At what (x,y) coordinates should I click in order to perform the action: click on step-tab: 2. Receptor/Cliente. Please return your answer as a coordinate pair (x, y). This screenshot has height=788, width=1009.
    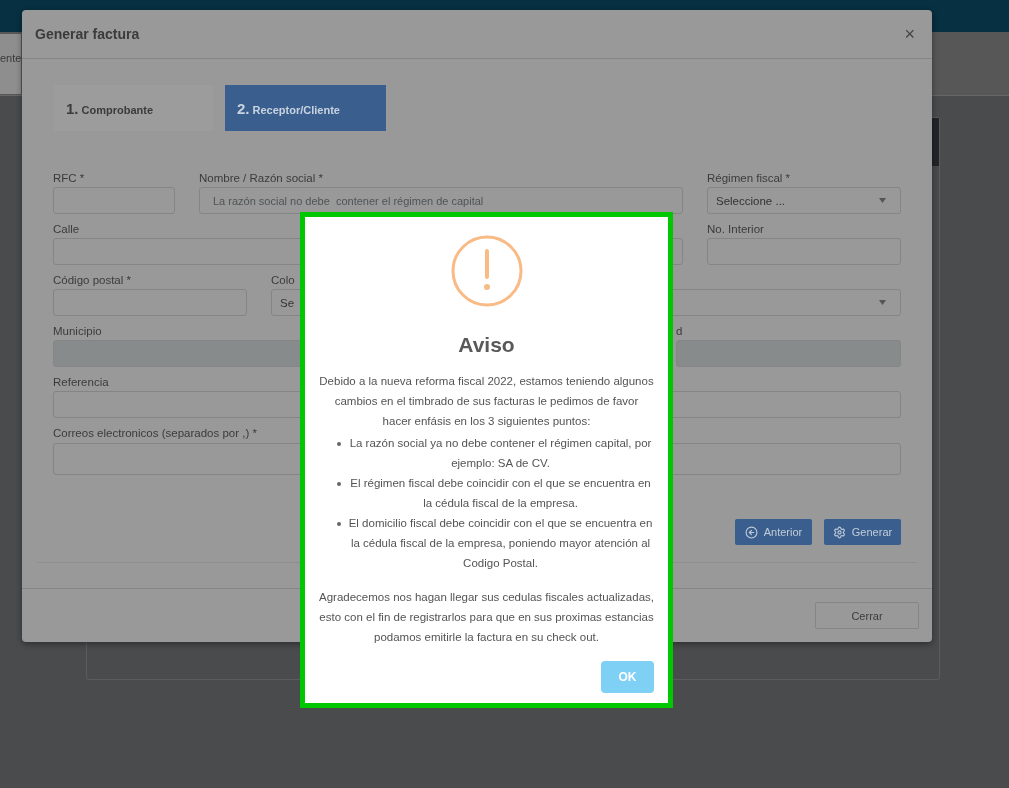
    Looking at the image, I should click on (305, 108).